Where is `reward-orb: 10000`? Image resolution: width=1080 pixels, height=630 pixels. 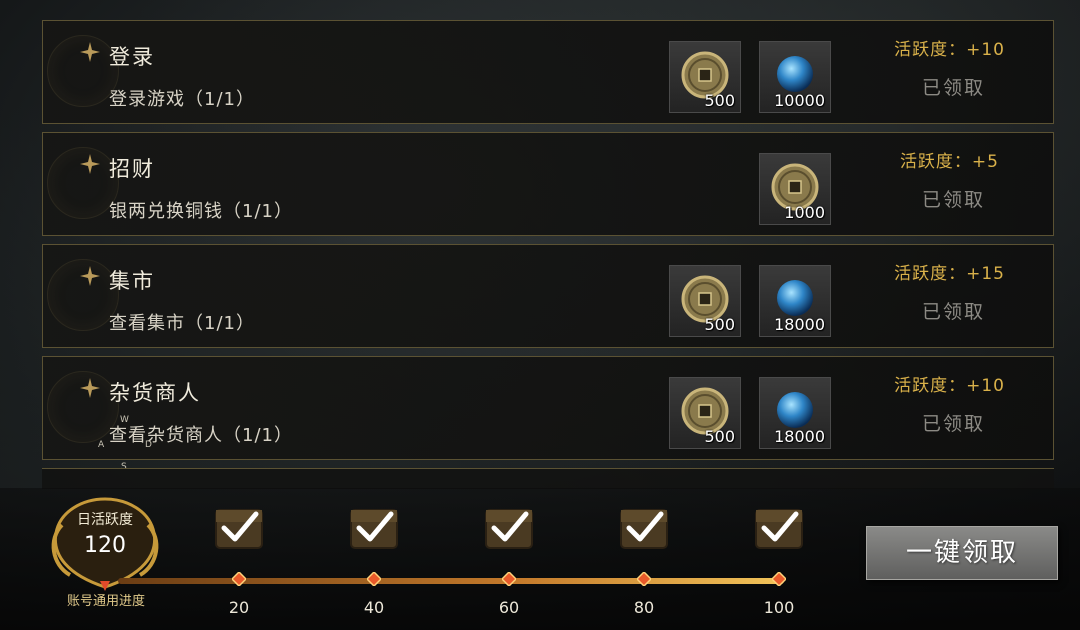
reward-orb: 10000 is located at coordinates (795, 77).